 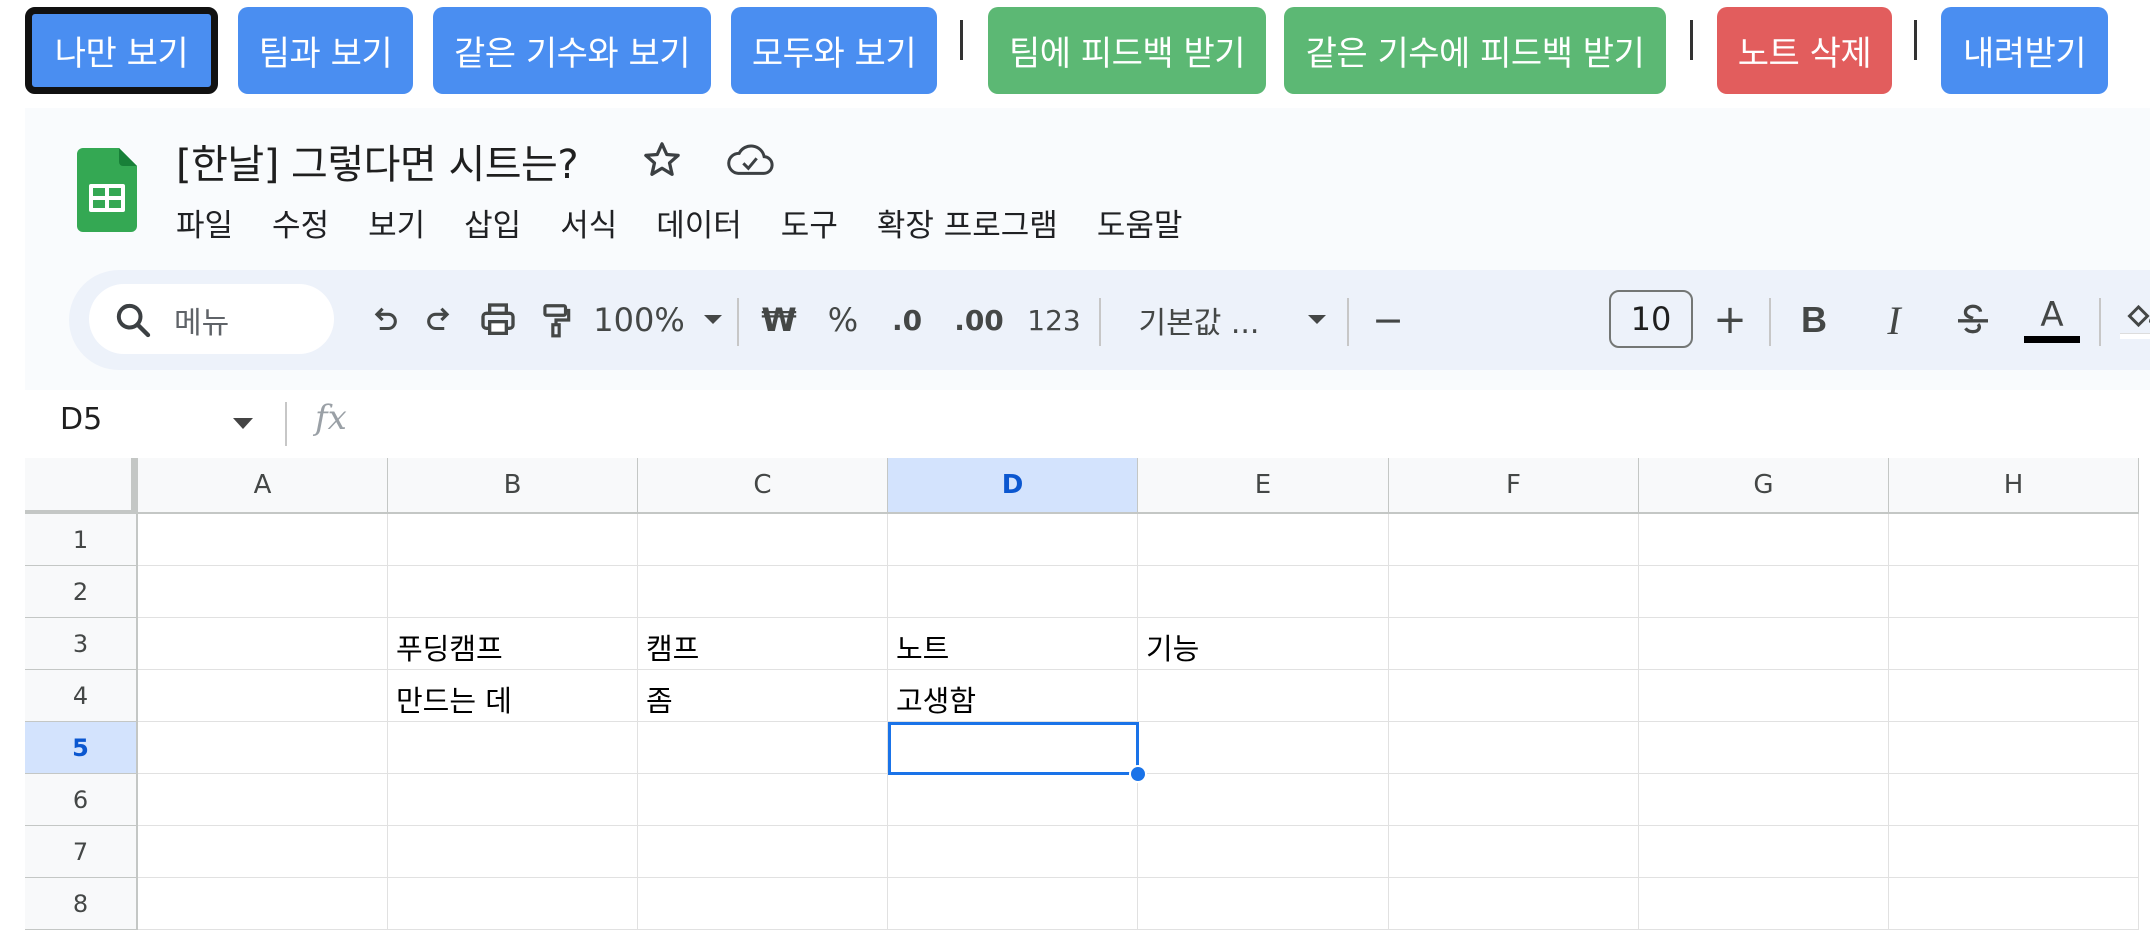 I want to click on menu-edit: 수정, so click(x=310, y=222).